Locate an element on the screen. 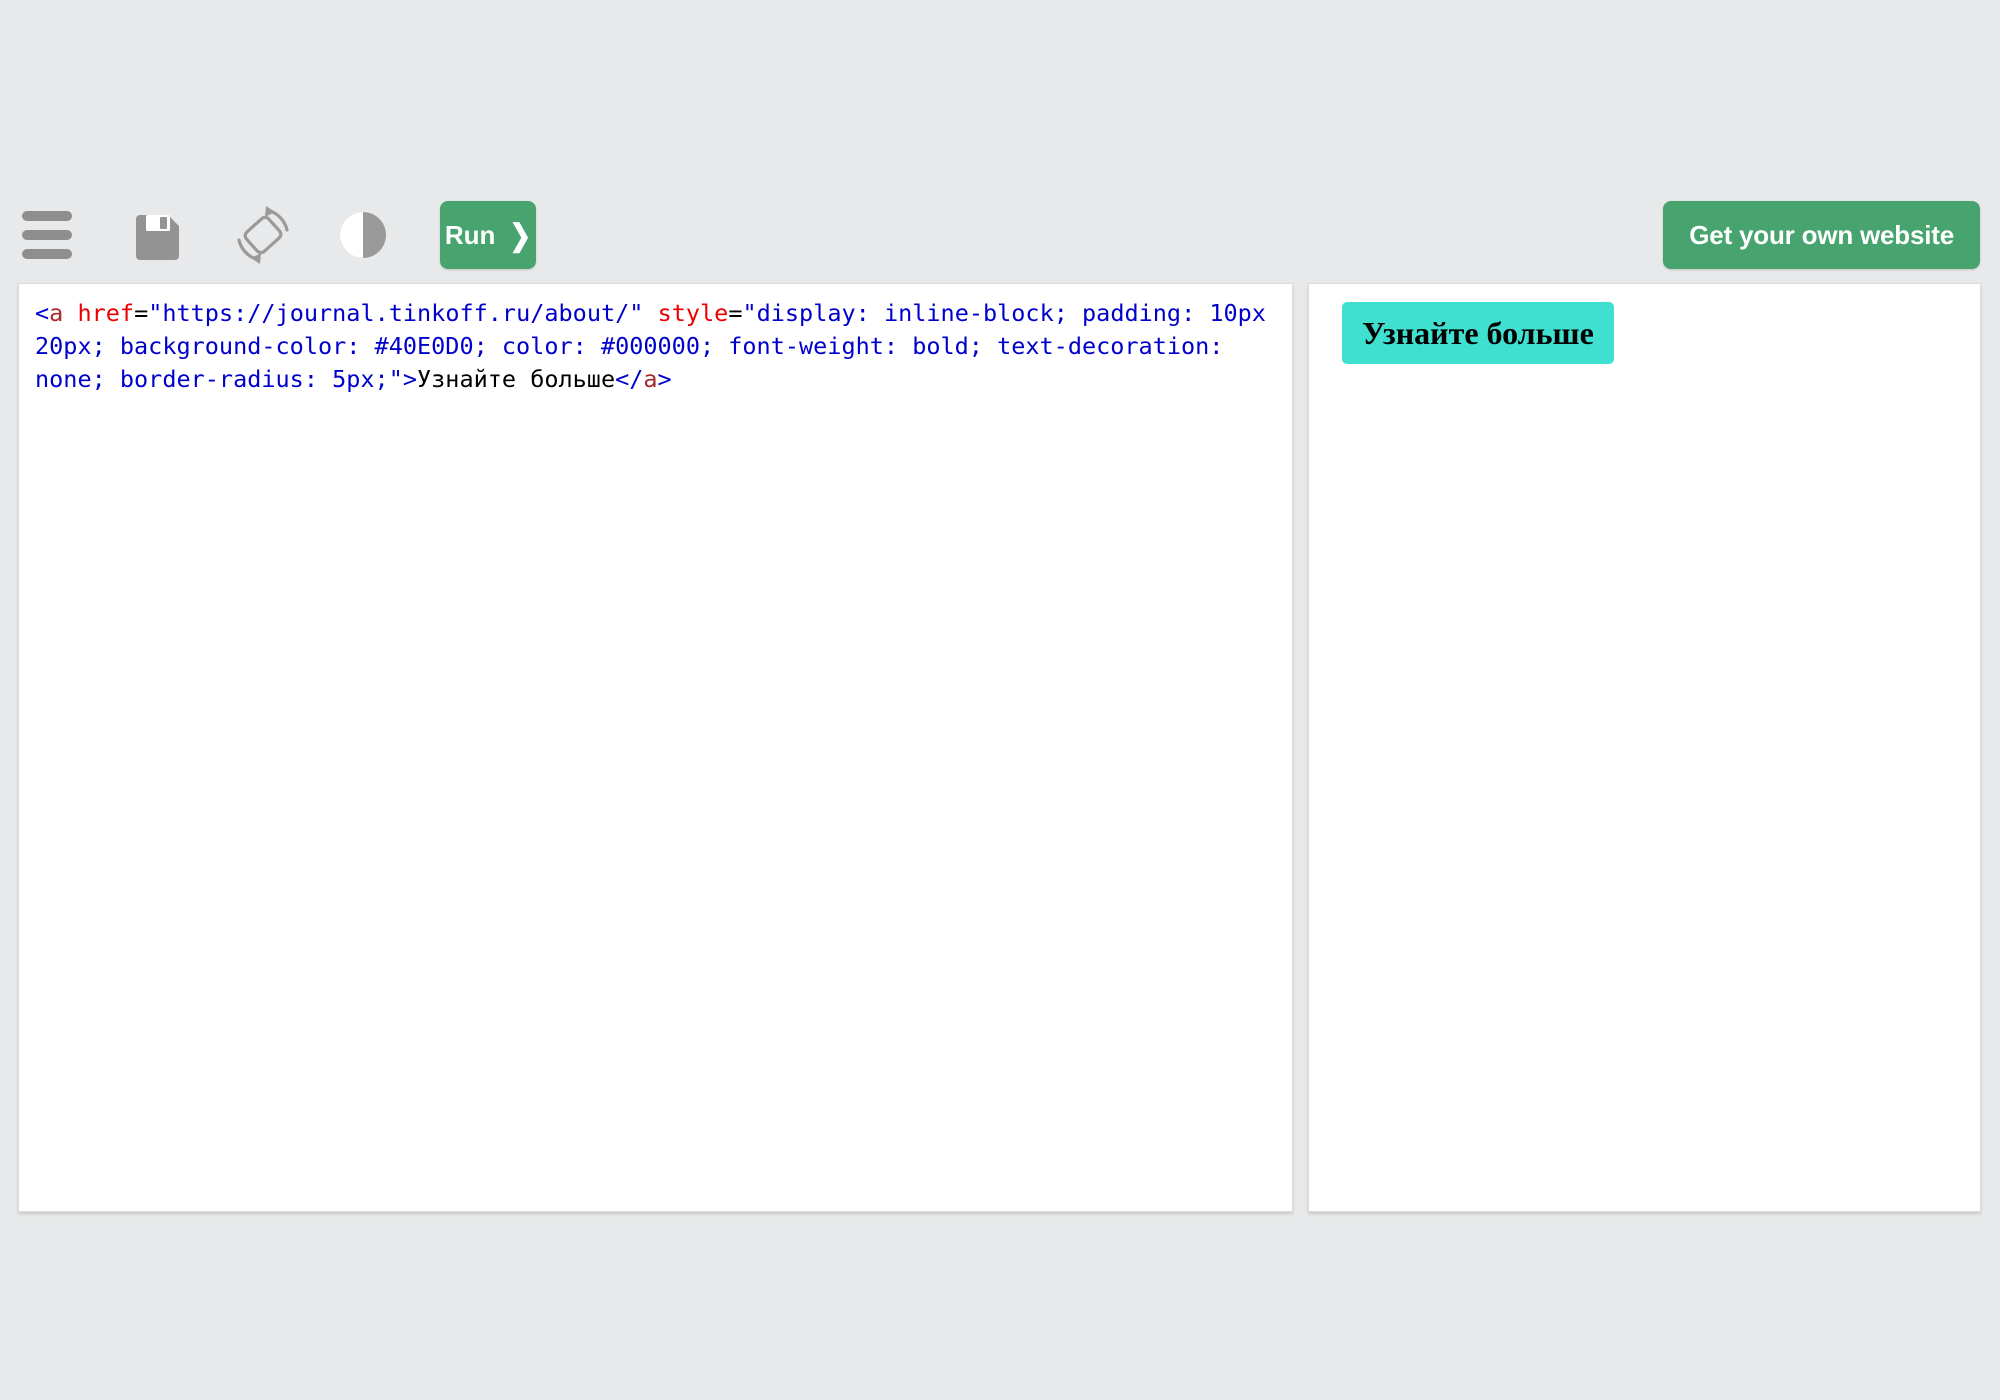 This screenshot has width=2000, height=1400. code-token: style is located at coordinates (693, 313).